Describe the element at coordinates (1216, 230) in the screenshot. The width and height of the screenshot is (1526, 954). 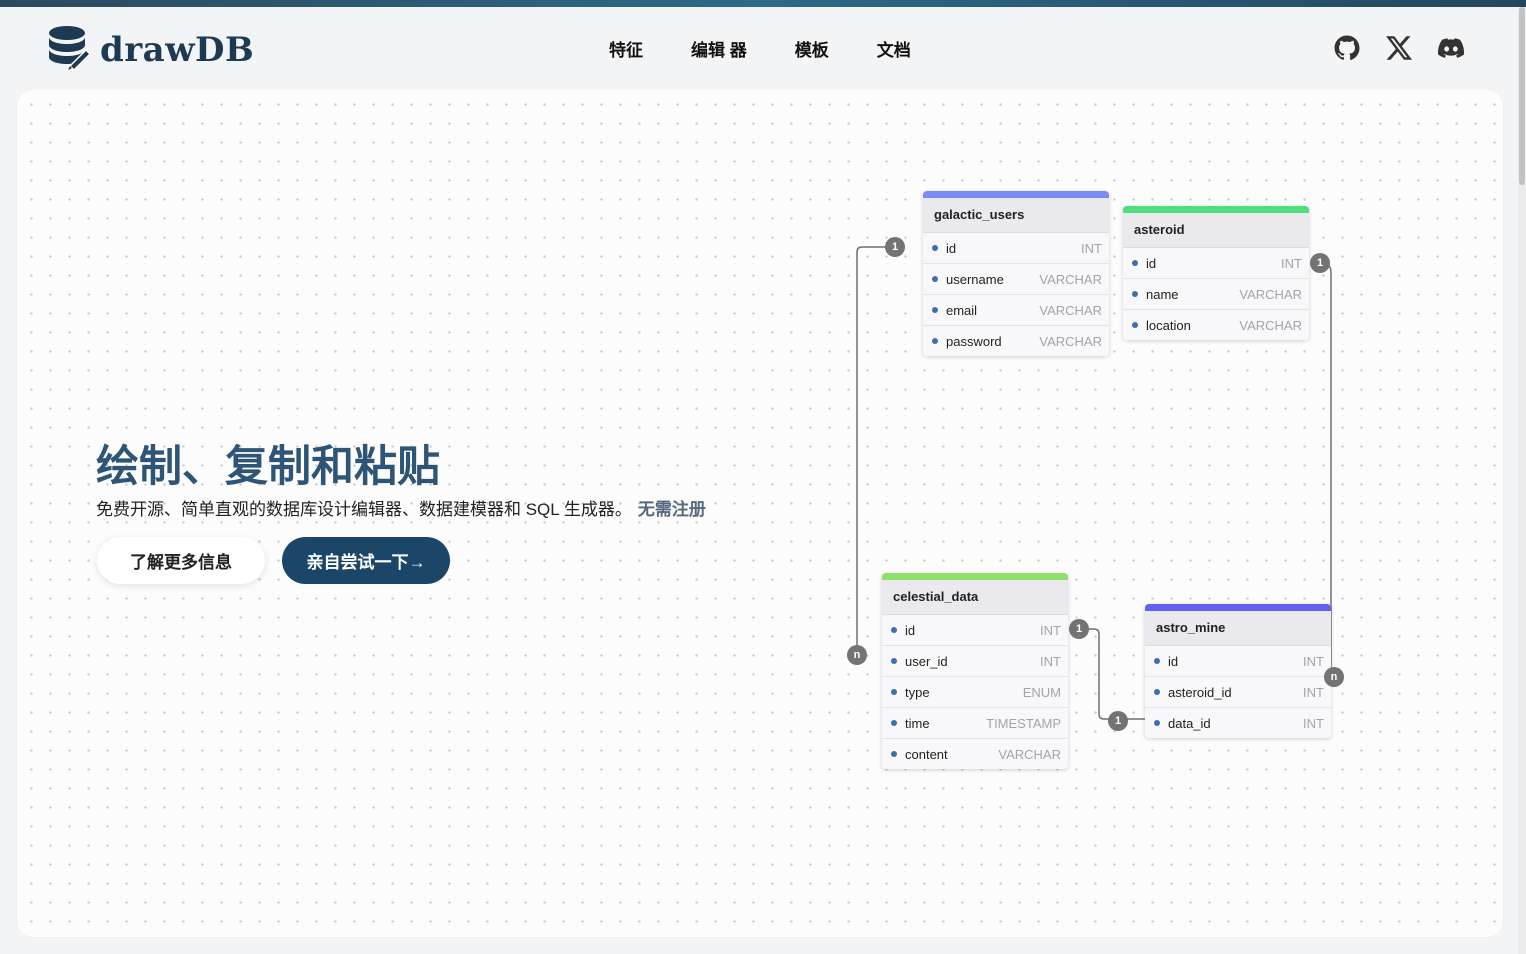
I see `table-header: asteroid` at that location.